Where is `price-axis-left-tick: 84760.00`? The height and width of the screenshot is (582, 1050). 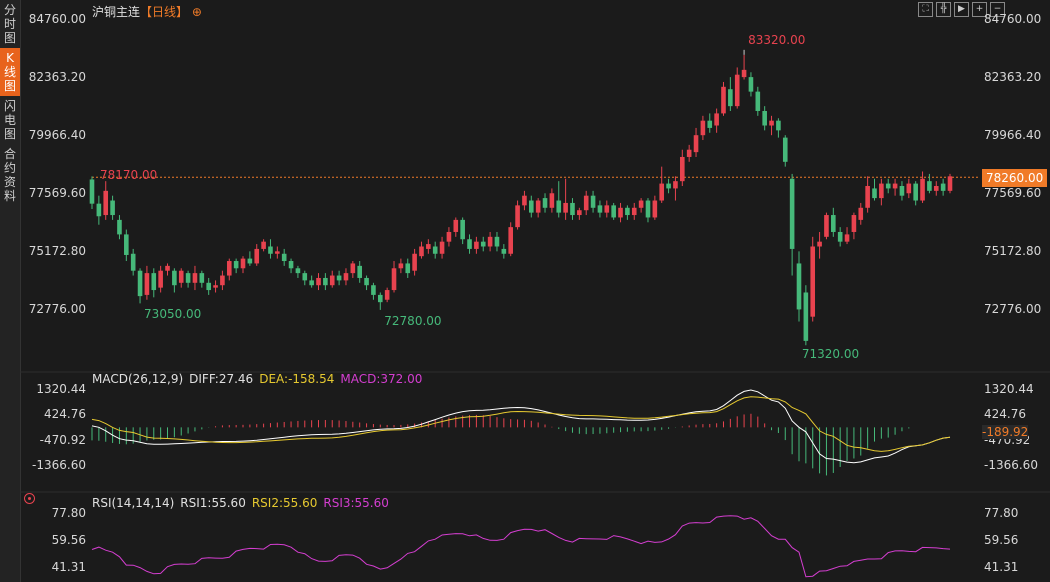
price-axis-left-tick: 84760.00 is located at coordinates (57, 19).